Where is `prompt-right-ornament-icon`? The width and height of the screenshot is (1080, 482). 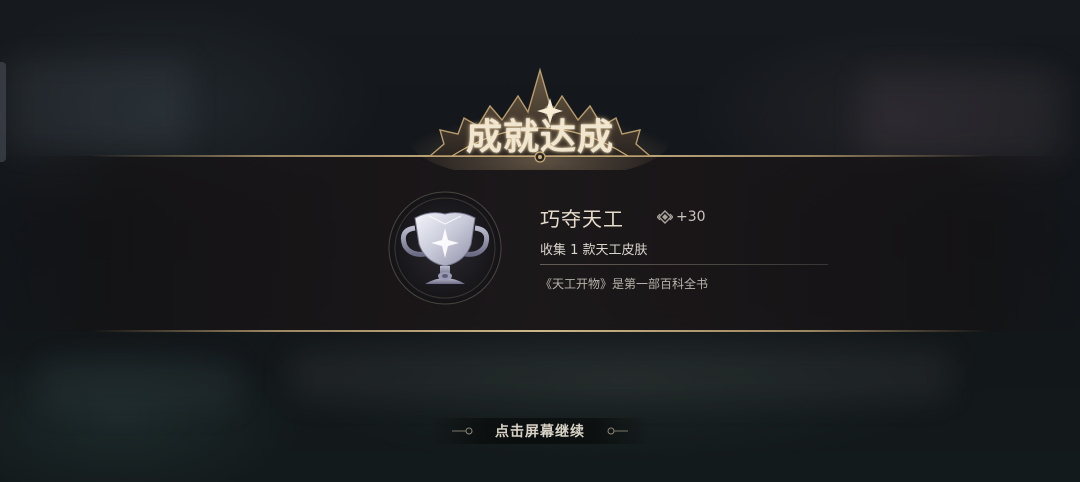 prompt-right-ornament-icon is located at coordinates (617, 431).